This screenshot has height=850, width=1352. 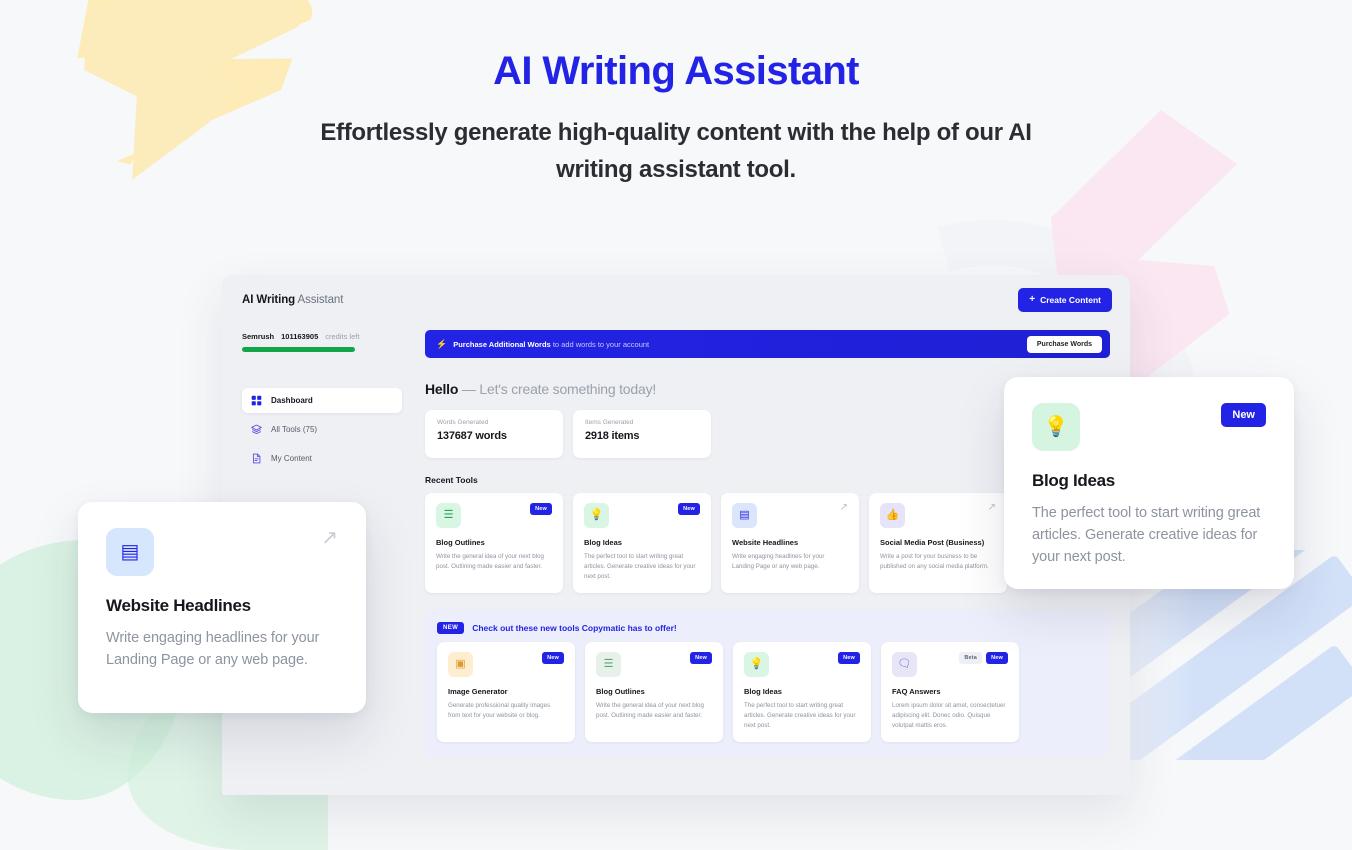 I want to click on lightning-bolt-icon: ⚡, so click(x=442, y=343).